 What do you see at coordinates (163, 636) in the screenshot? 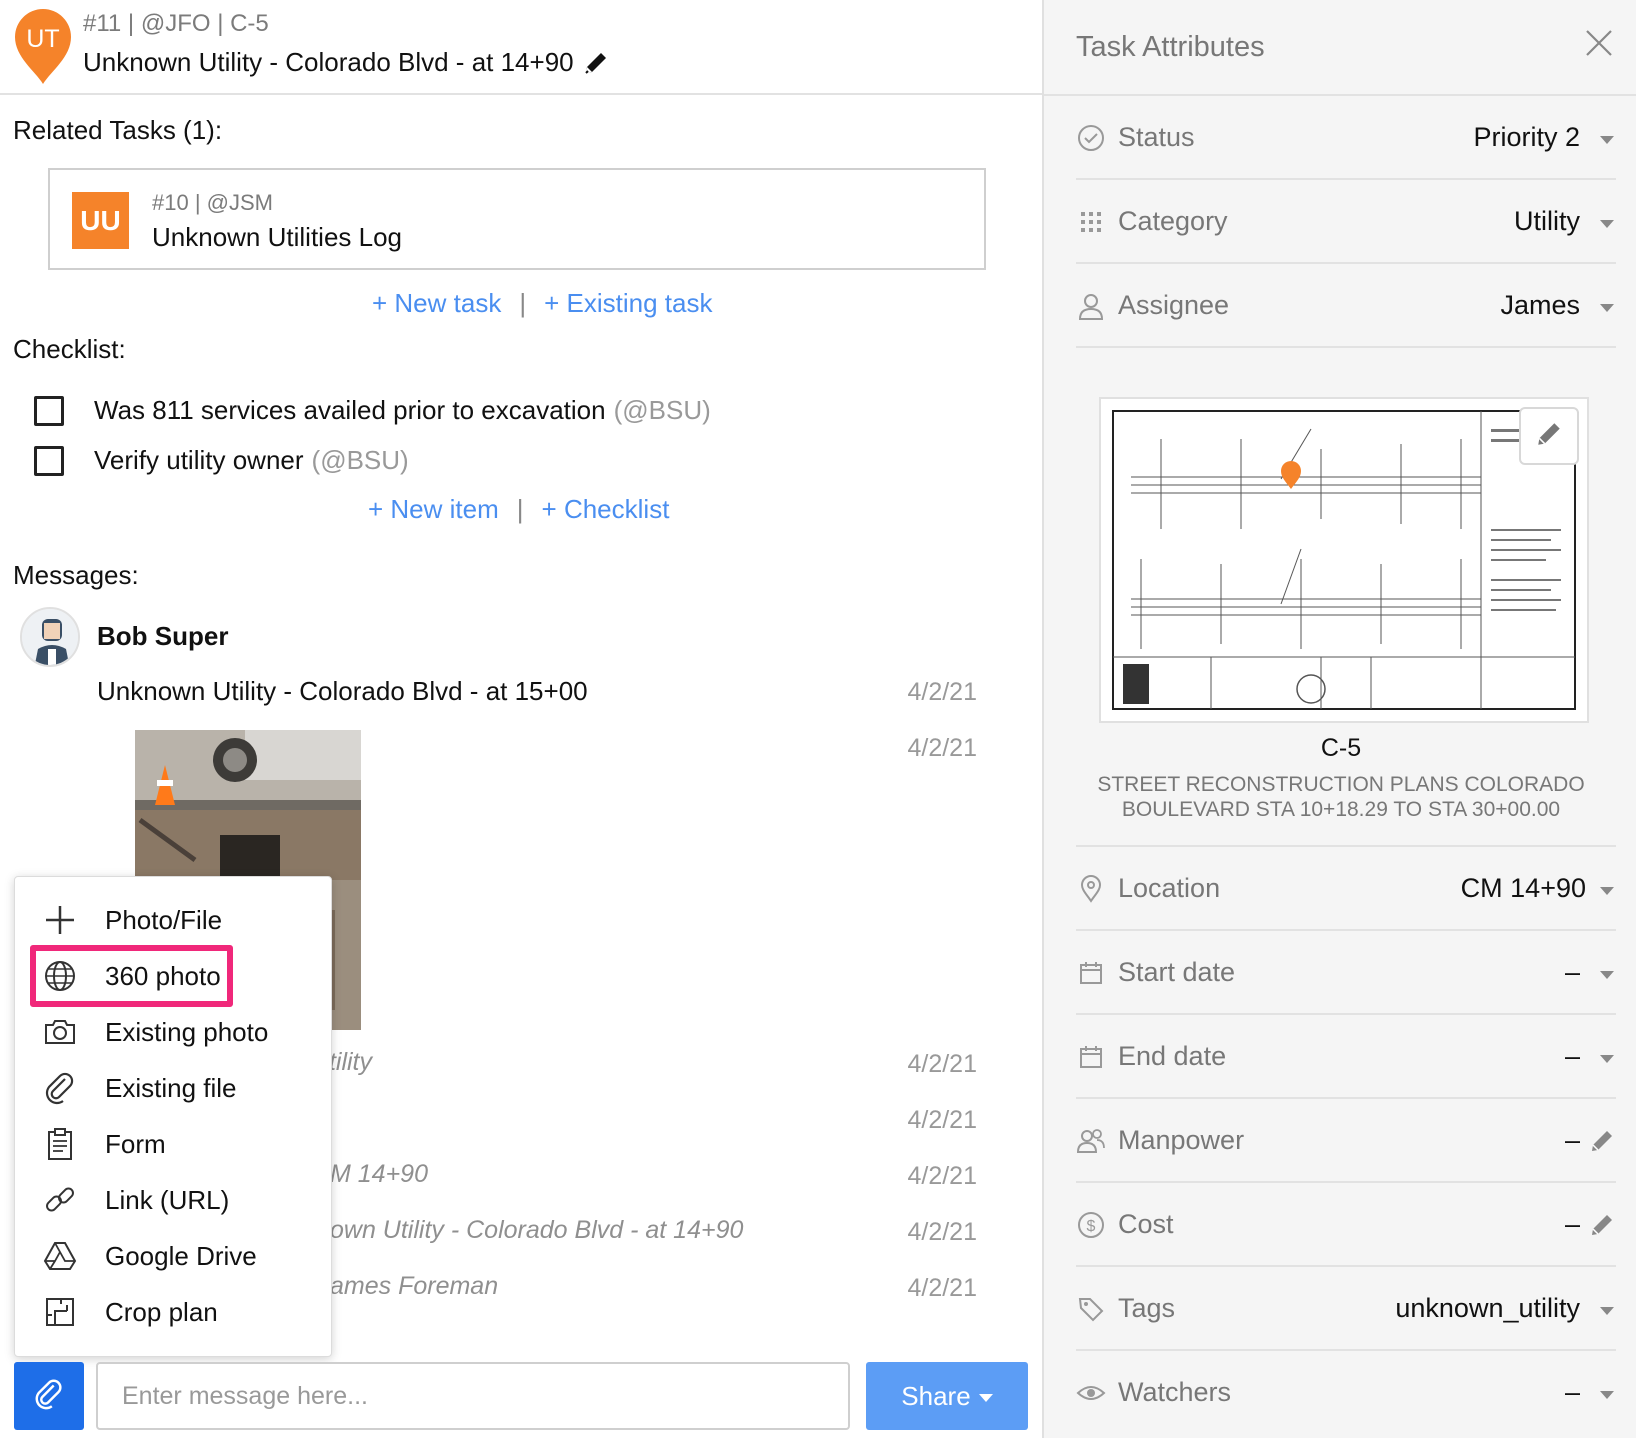
I see `message-author: Bob Super` at bounding box center [163, 636].